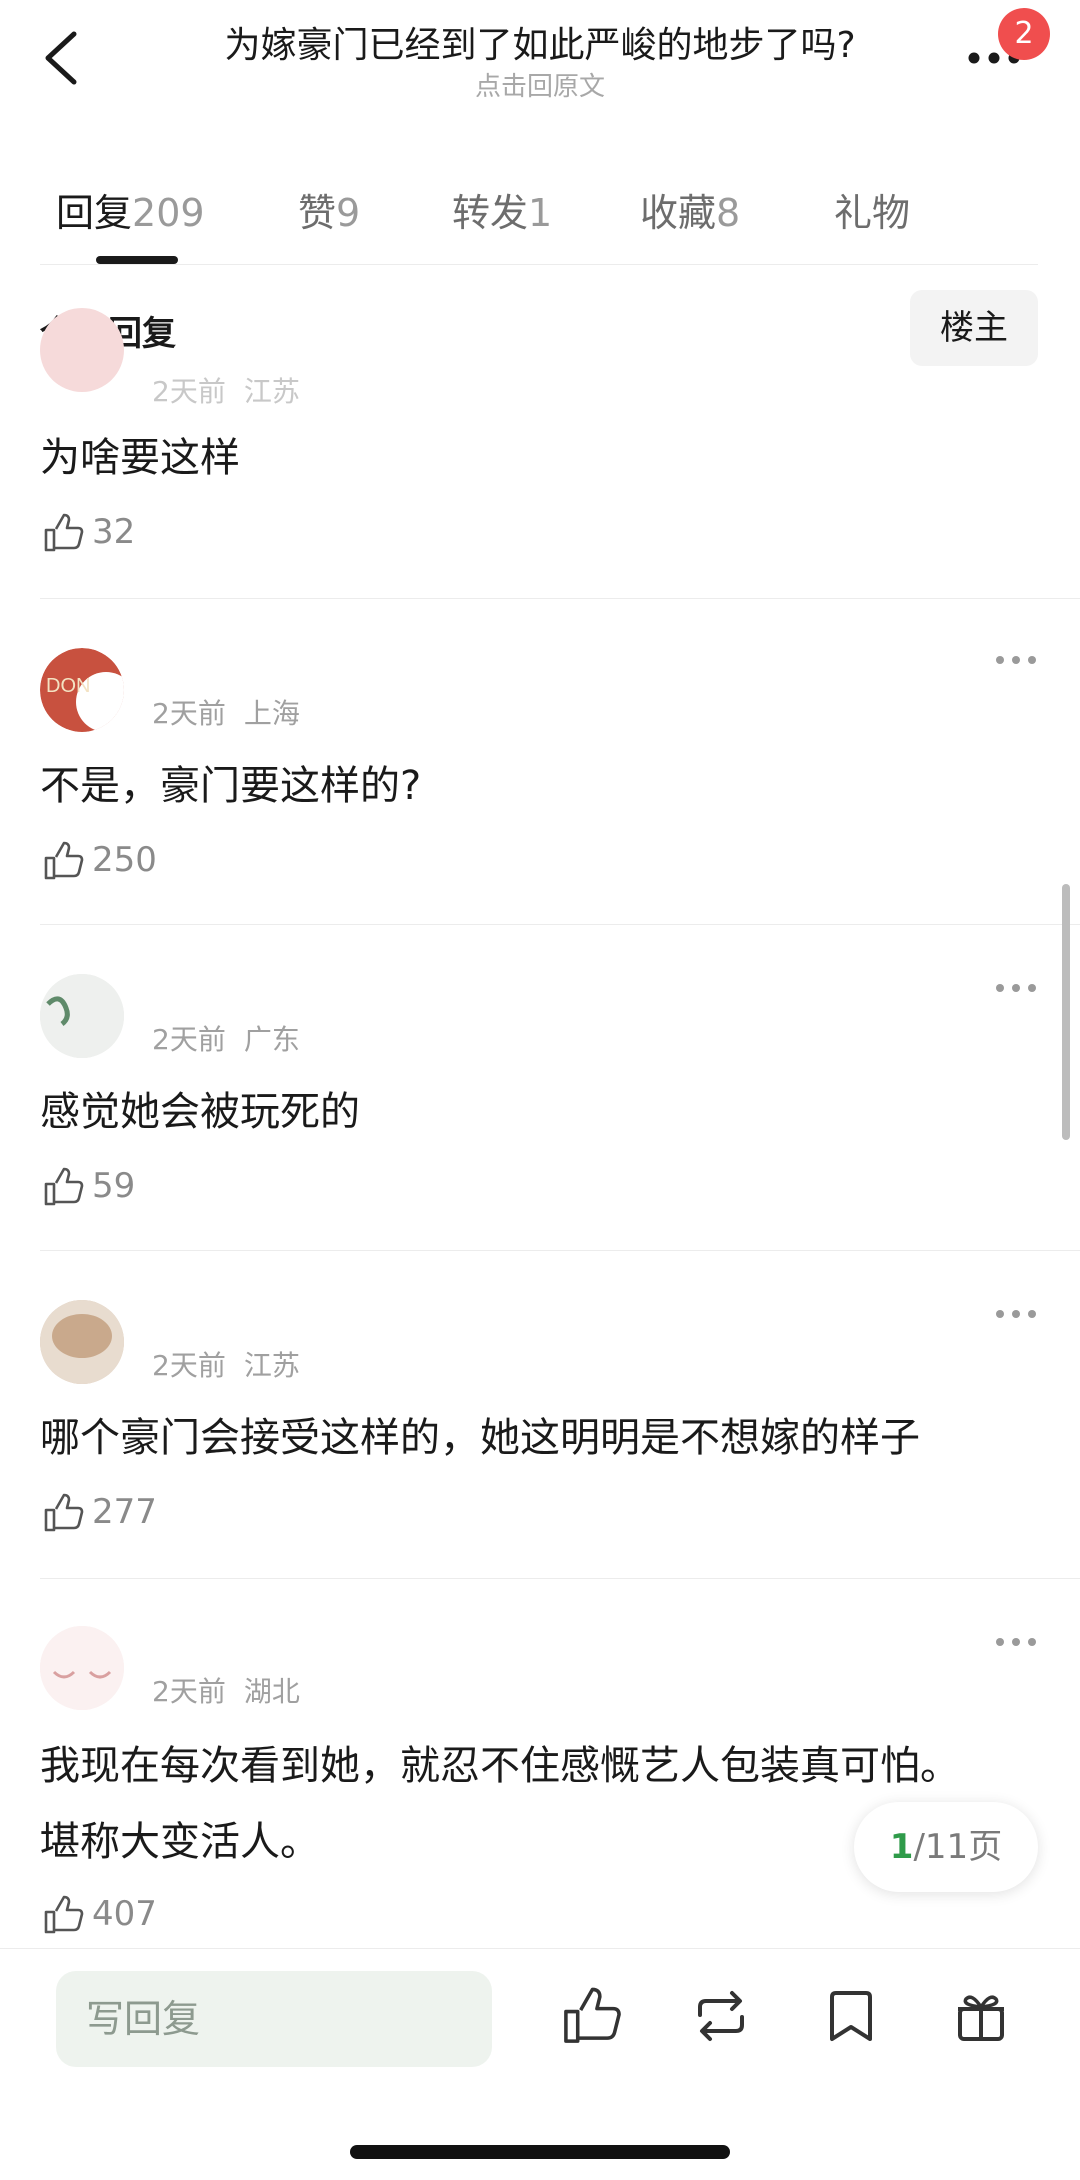  I want to click on comment-meta: 2天前 湖北, so click(226, 1690).